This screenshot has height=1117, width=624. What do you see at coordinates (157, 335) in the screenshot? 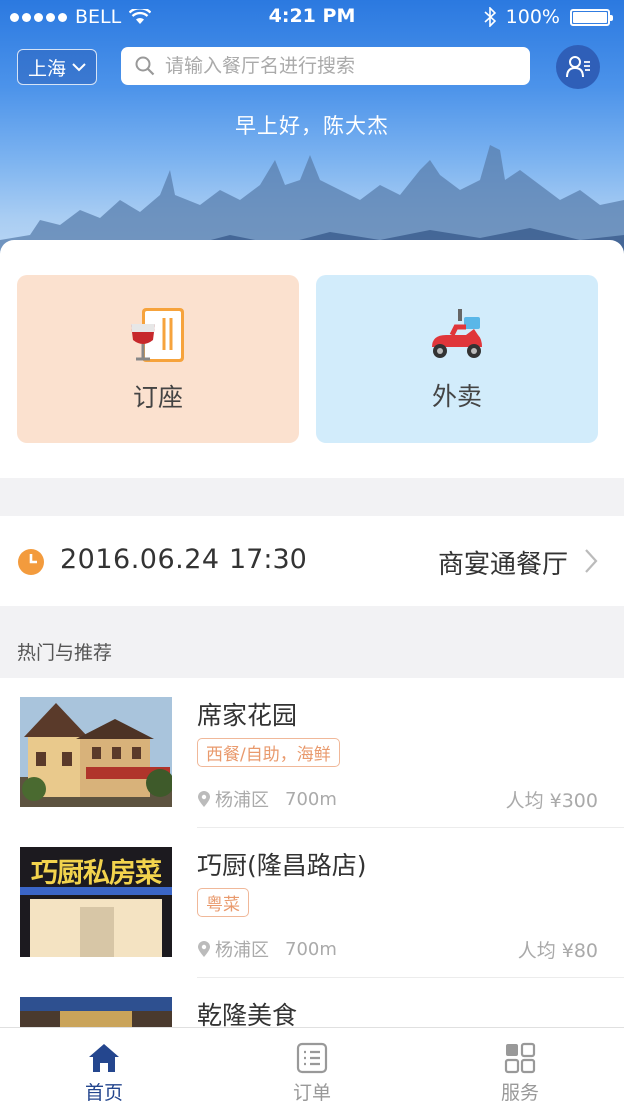
I see `menu-wine-icon` at bounding box center [157, 335].